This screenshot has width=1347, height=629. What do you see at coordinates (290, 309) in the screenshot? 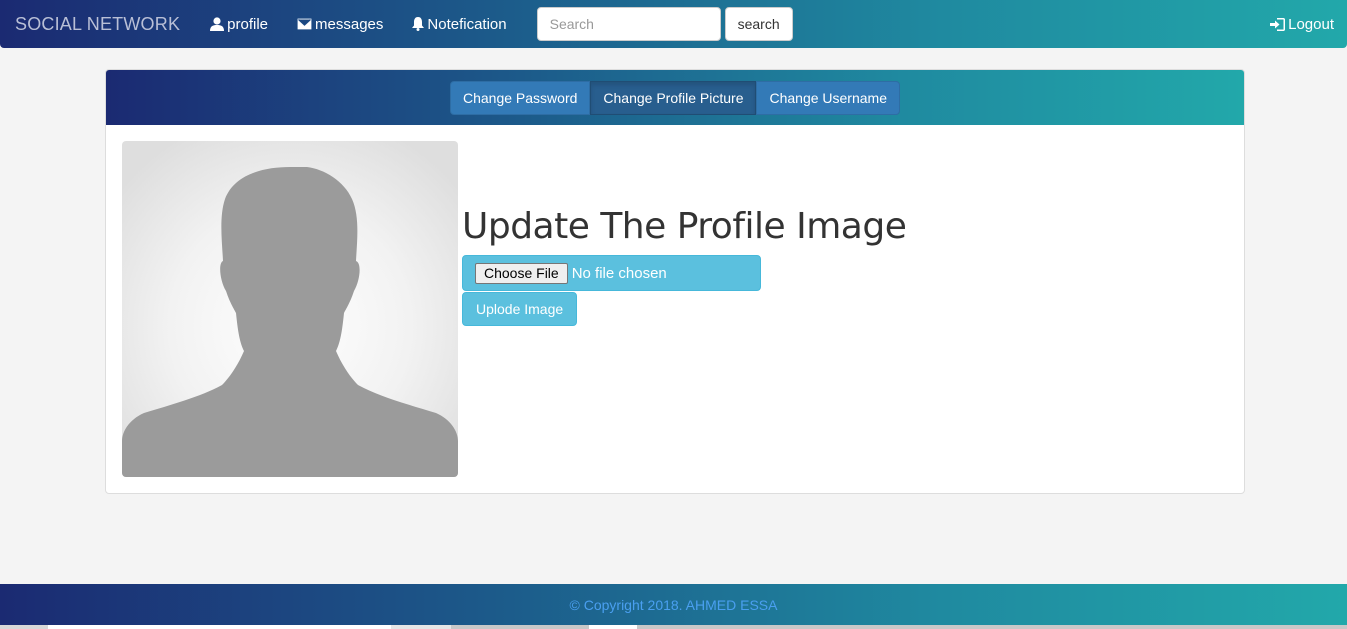
I see `profile-avatar` at bounding box center [290, 309].